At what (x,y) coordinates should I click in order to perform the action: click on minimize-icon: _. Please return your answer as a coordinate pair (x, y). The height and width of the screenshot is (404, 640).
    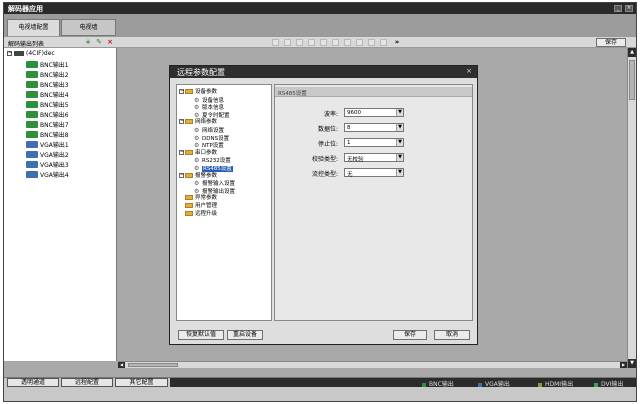
    Looking at the image, I should click on (618, 8).